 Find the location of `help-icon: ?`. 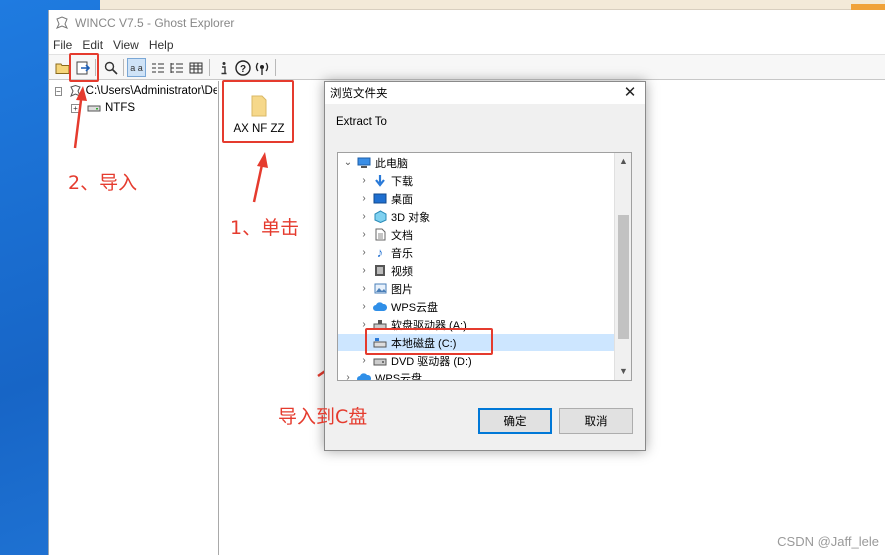

help-icon: ? is located at coordinates (242, 67).